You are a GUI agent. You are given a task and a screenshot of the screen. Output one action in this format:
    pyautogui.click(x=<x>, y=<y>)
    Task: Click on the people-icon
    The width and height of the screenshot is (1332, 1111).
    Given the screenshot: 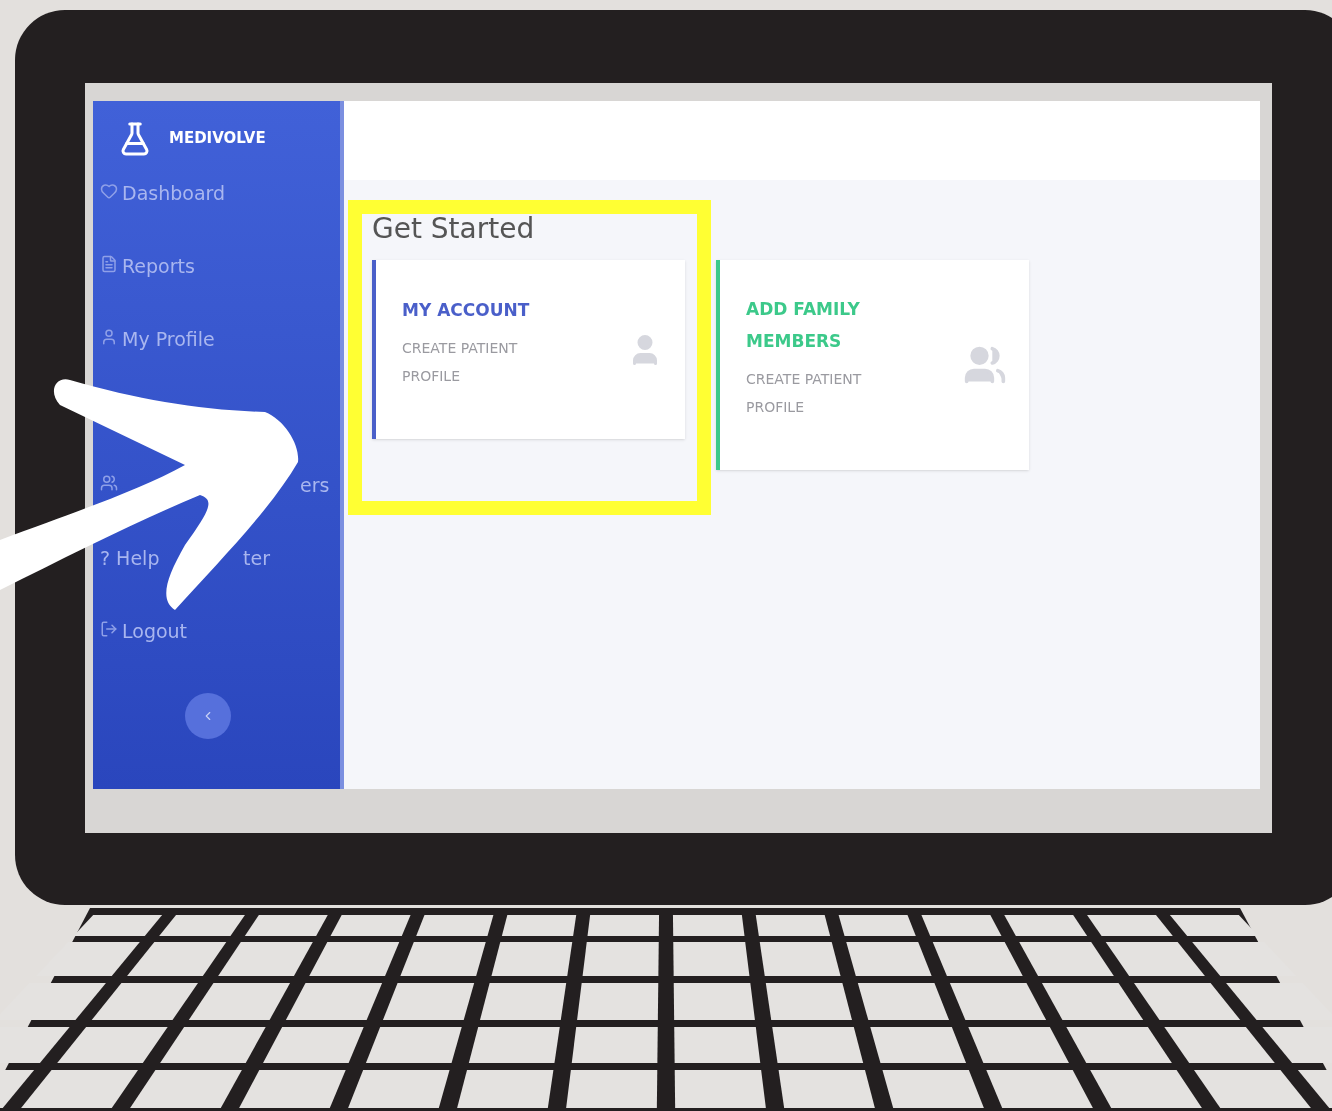 What is the action you would take?
    pyautogui.click(x=109, y=483)
    